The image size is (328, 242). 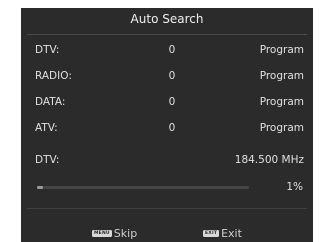 What do you see at coordinates (167, 34) in the screenshot?
I see `title-divider` at bounding box center [167, 34].